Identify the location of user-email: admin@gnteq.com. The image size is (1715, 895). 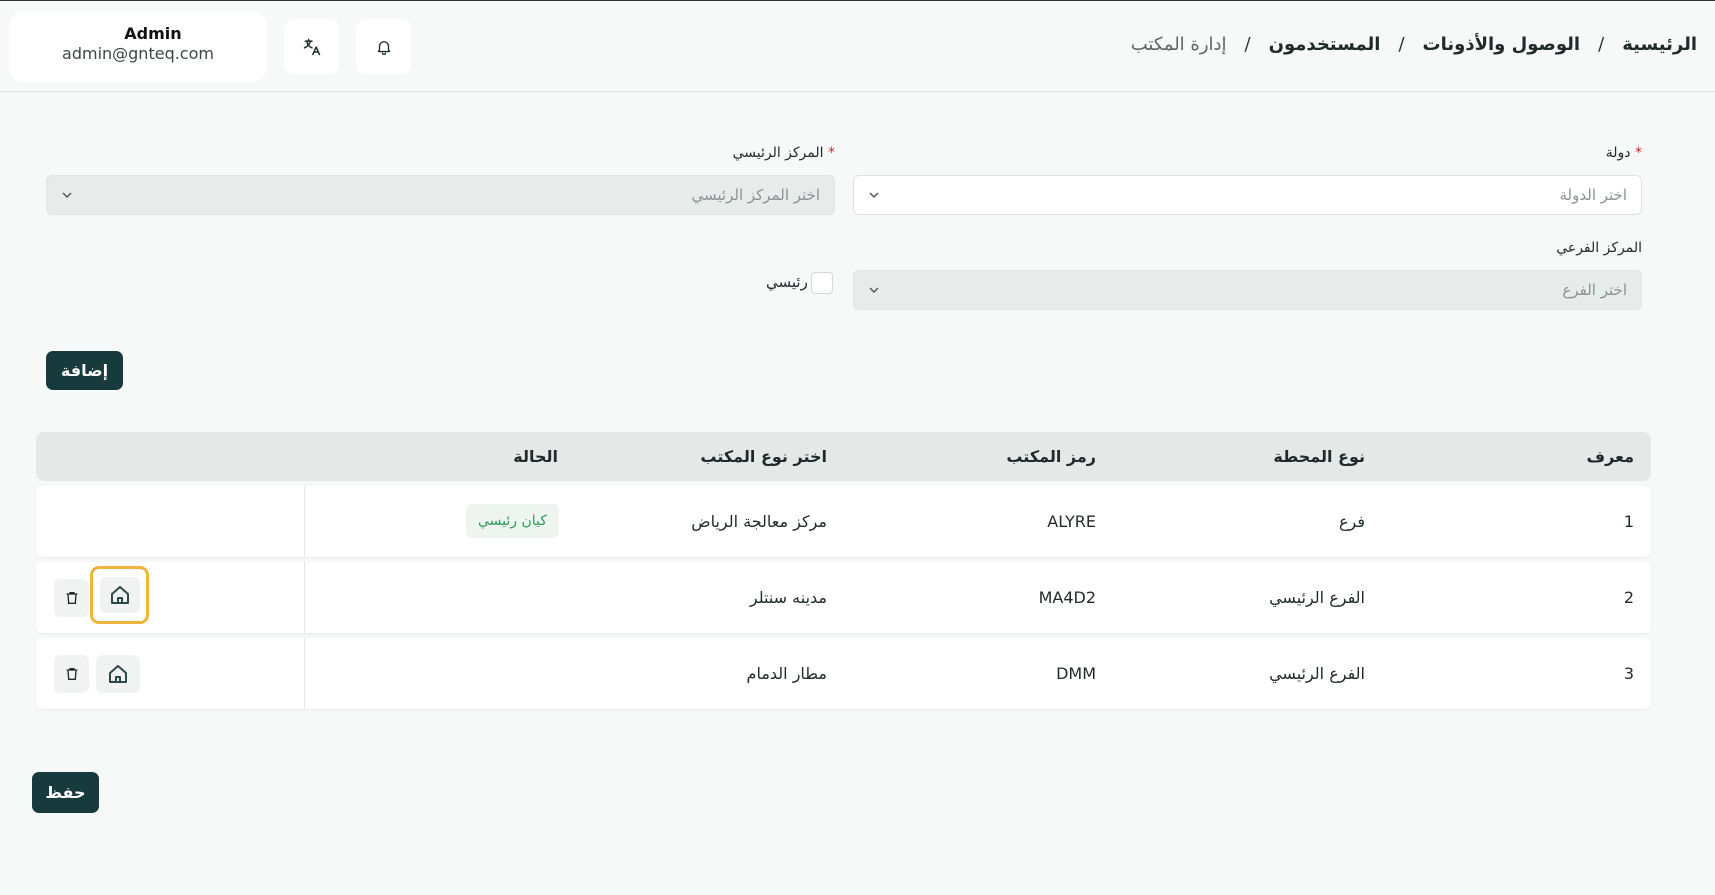
(138, 53).